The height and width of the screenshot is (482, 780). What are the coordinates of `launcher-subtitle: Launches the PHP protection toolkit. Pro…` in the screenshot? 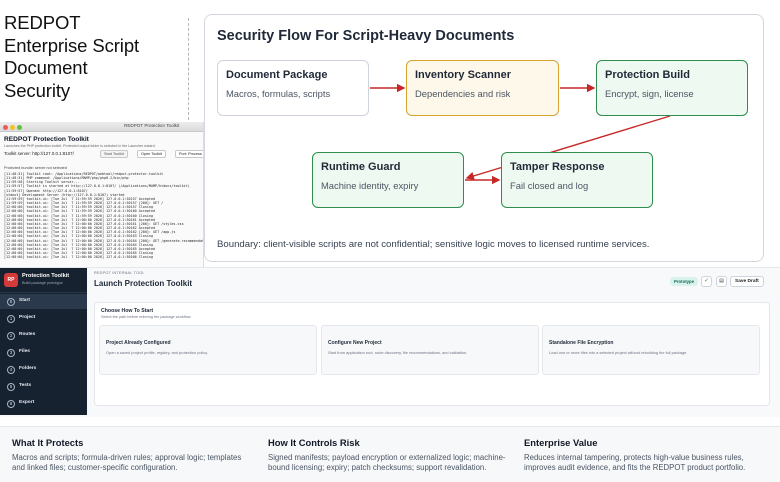 It's located at (80, 146).